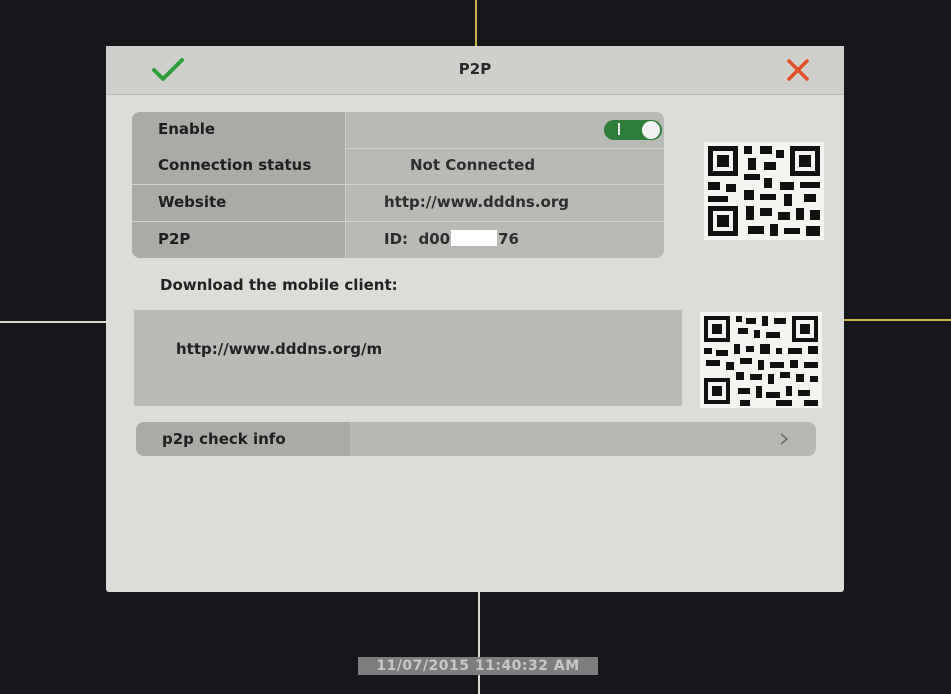  What do you see at coordinates (476, 23) in the screenshot?
I see `crosshair-top-line` at bounding box center [476, 23].